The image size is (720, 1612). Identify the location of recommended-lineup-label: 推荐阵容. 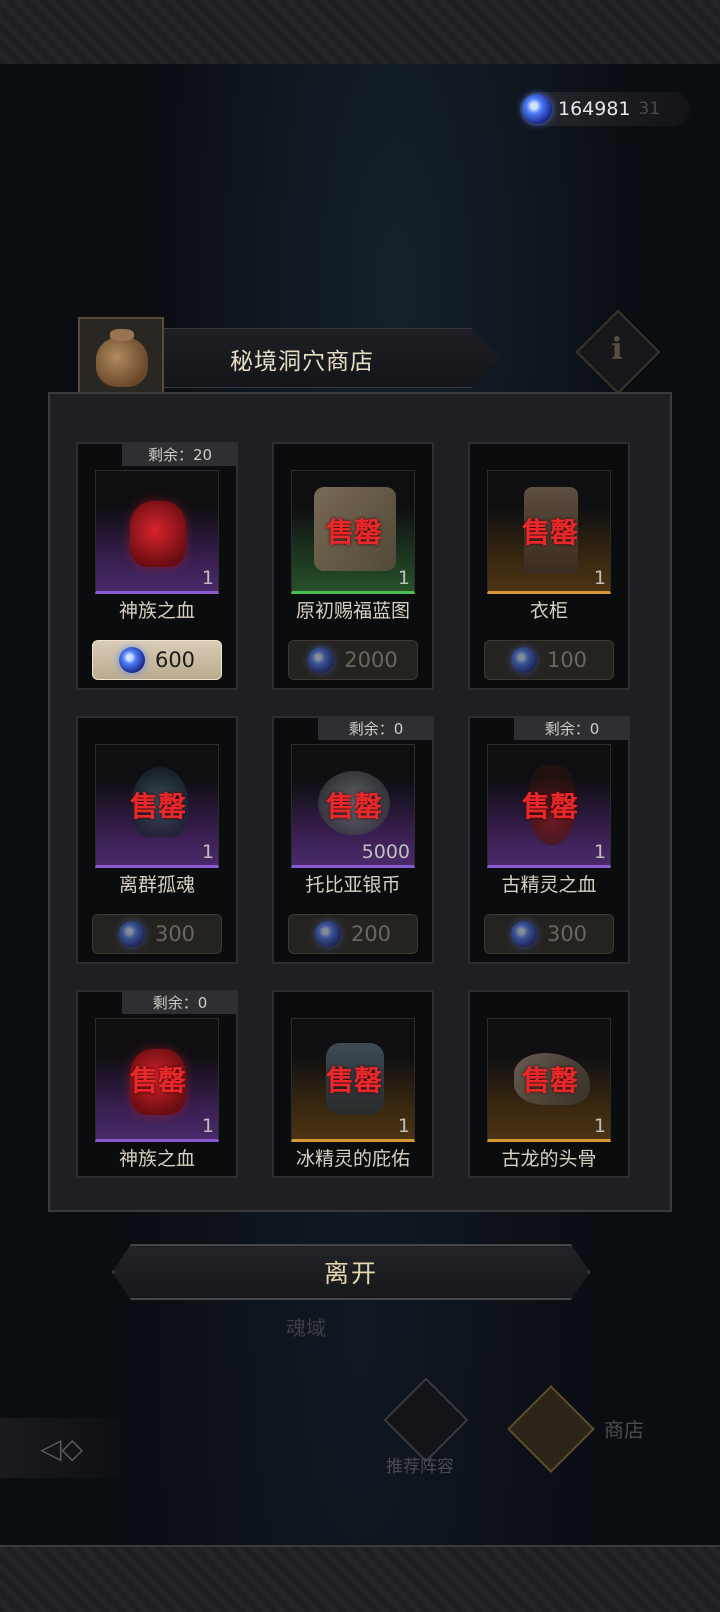
(420, 1464).